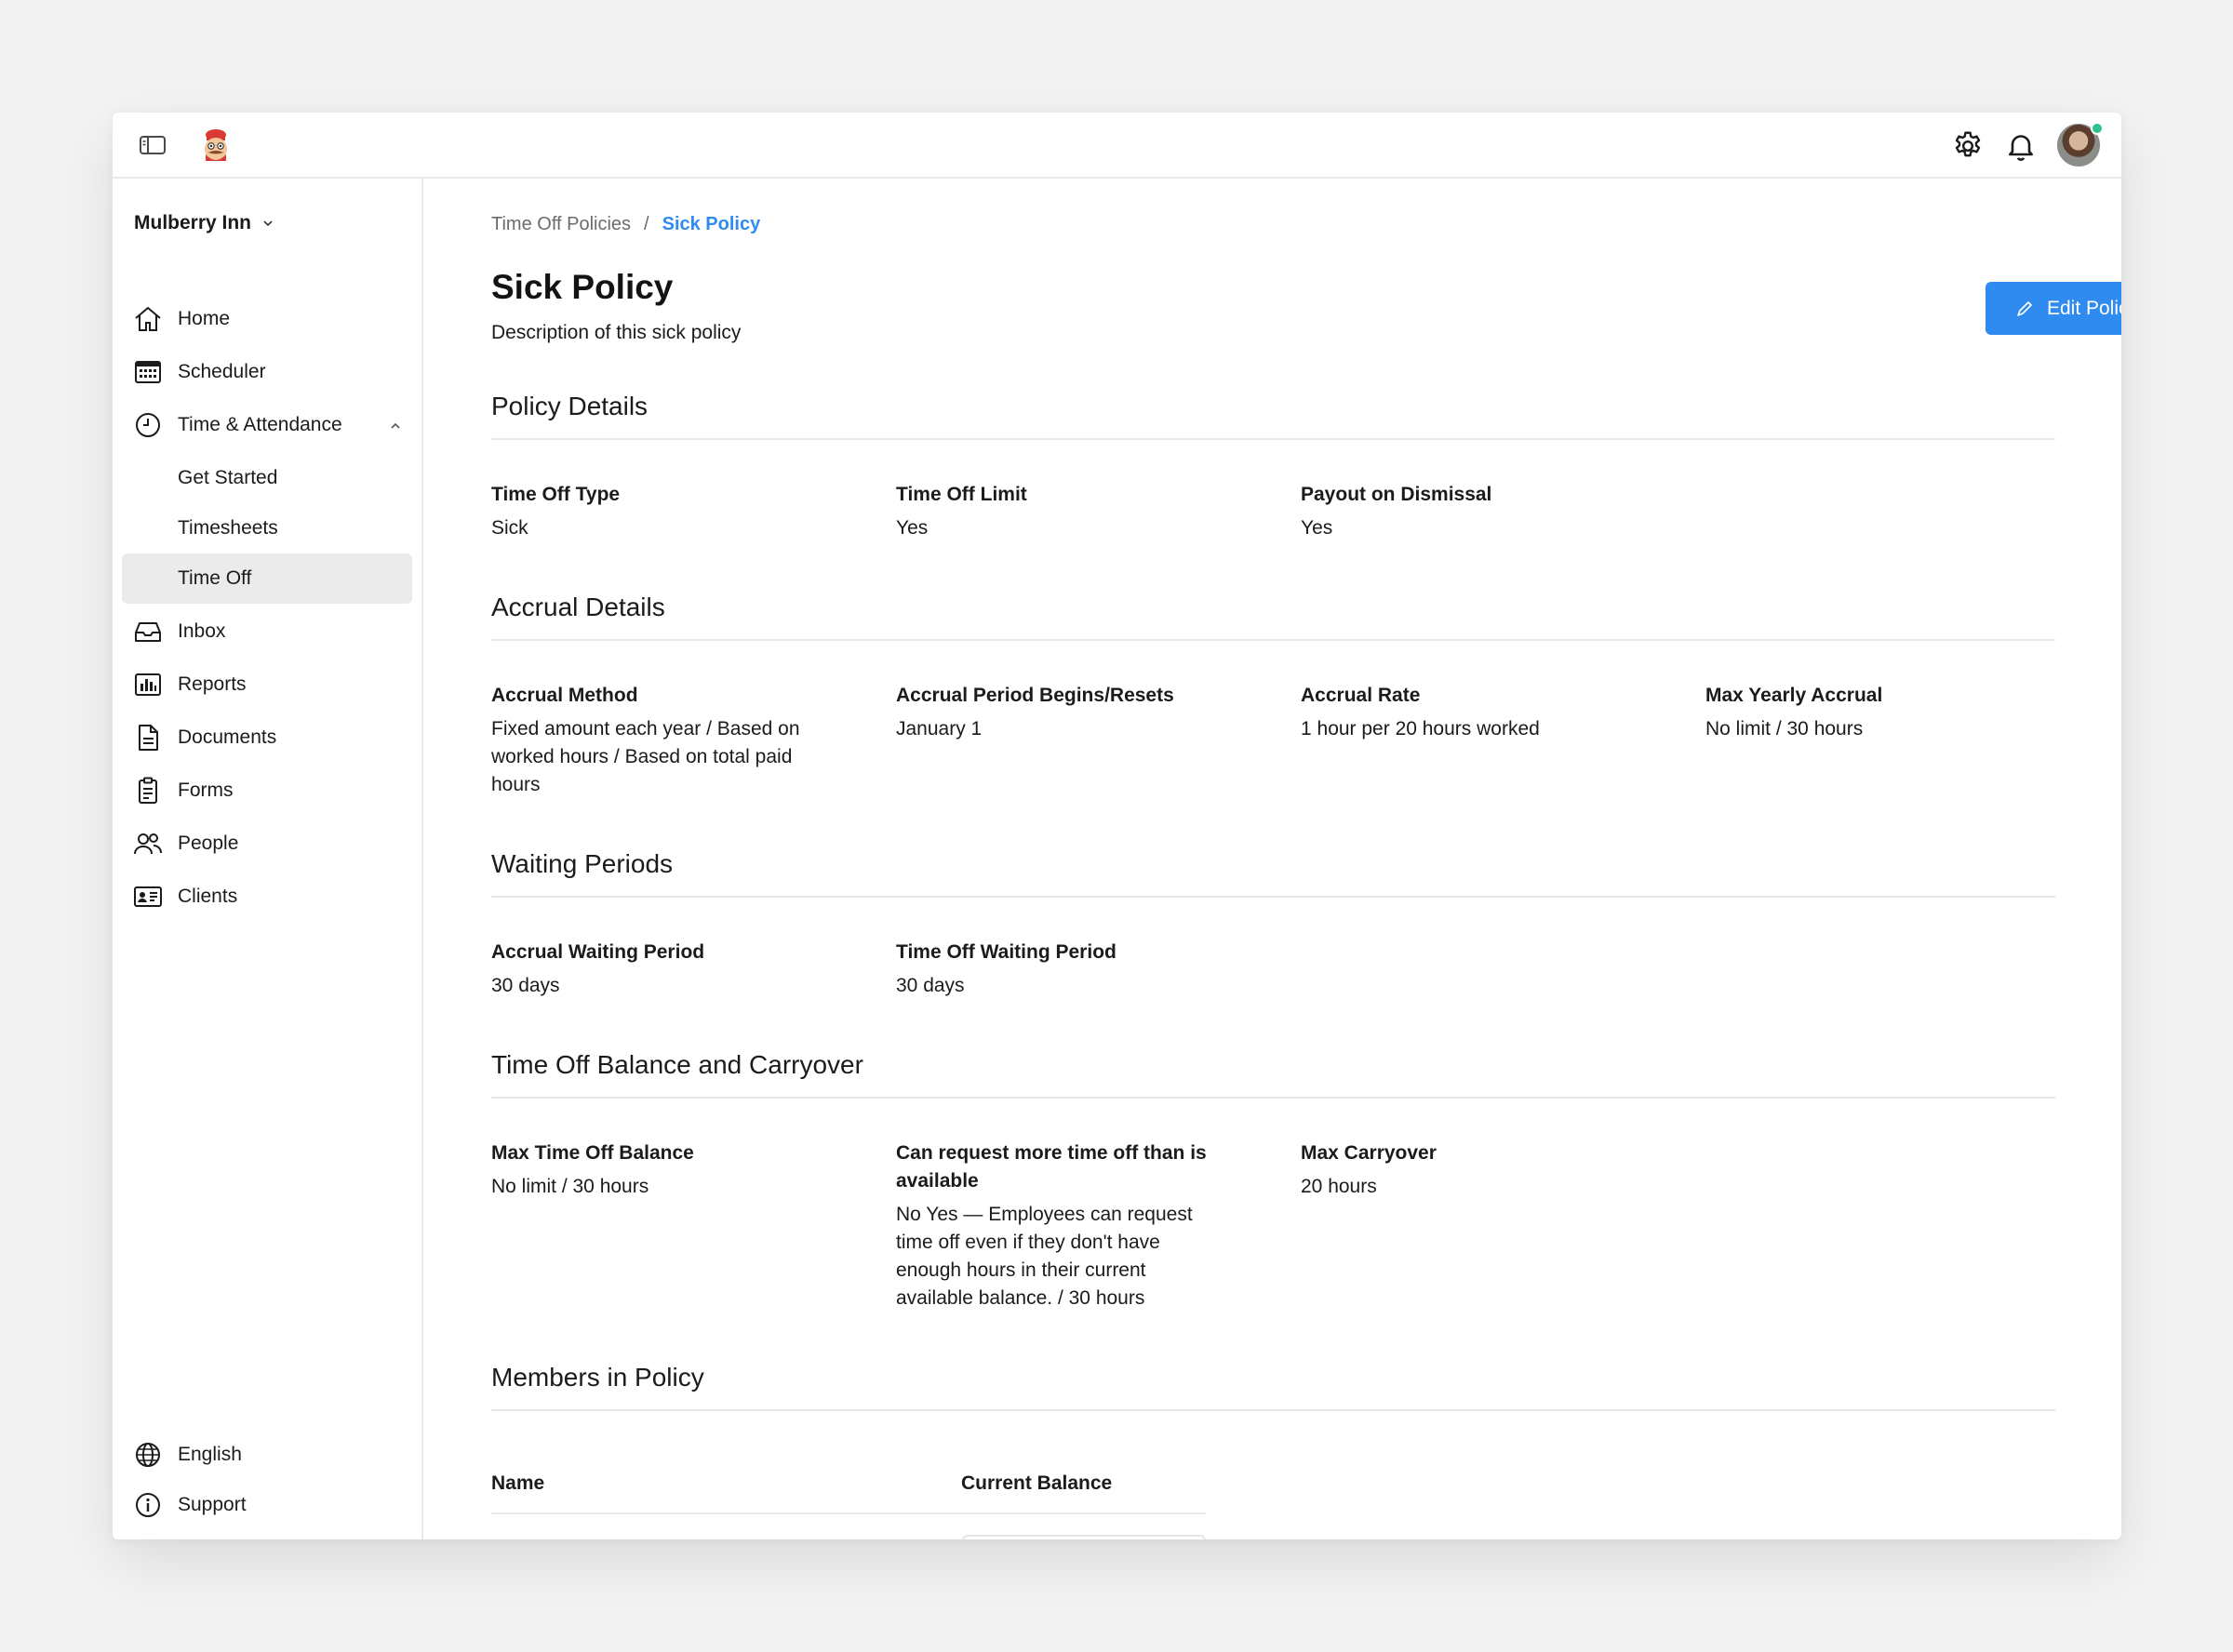  I want to click on sidebar-item-forms: Forms, so click(267, 791).